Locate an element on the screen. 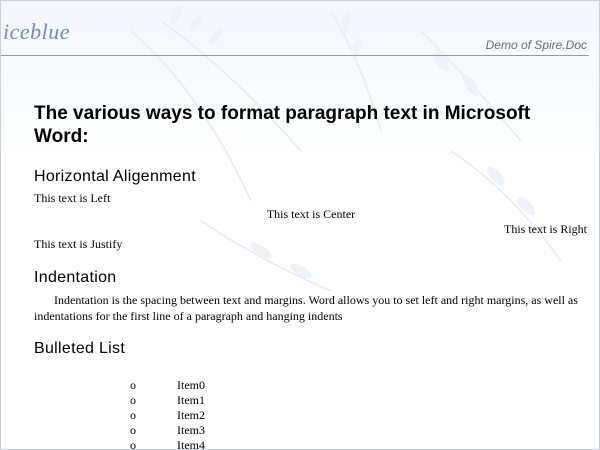 This screenshot has height=450, width=600. list-item-text: Item2 is located at coordinates (191, 415).